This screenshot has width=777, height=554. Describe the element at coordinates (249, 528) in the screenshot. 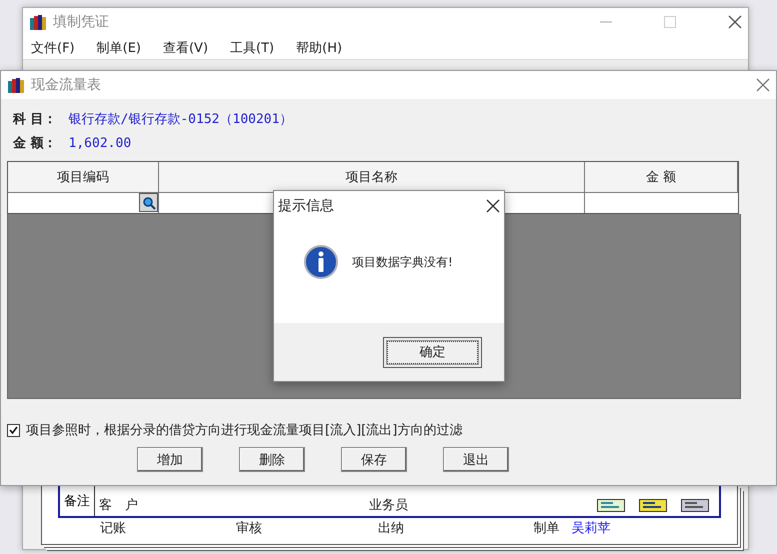

I see `signature-label: 审核` at that location.